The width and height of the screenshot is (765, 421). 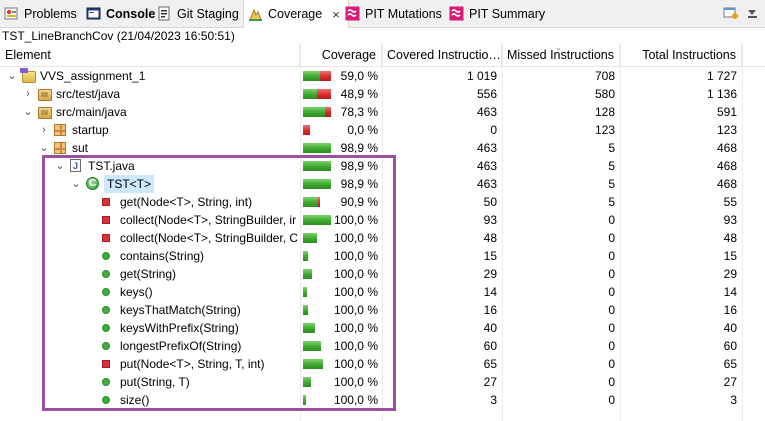 What do you see at coordinates (336, 14) in the screenshot?
I see `close-icon: ×` at bounding box center [336, 14].